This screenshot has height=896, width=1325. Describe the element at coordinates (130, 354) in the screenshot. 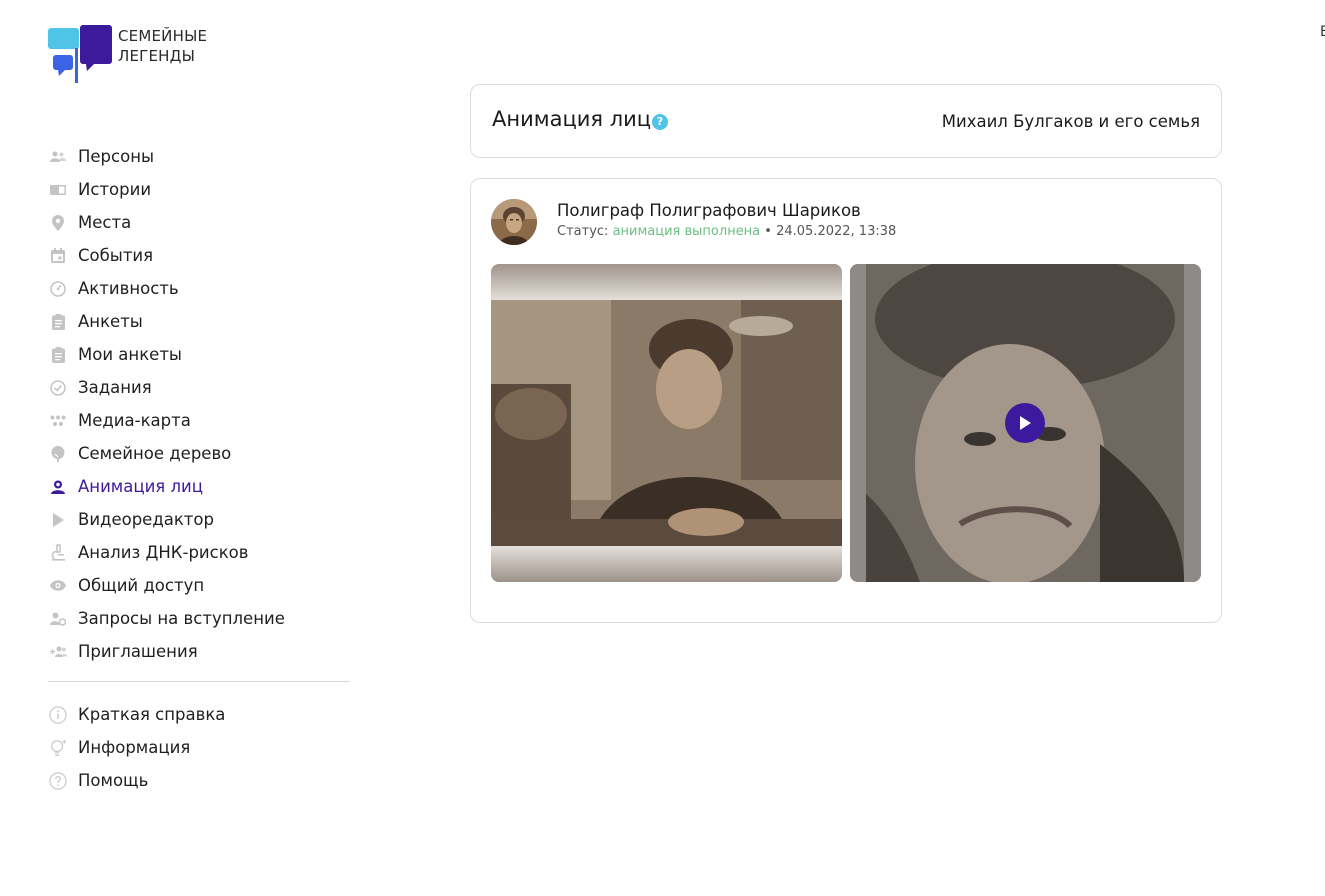

I see `sidebar-item-label: Мои анкеты` at that location.